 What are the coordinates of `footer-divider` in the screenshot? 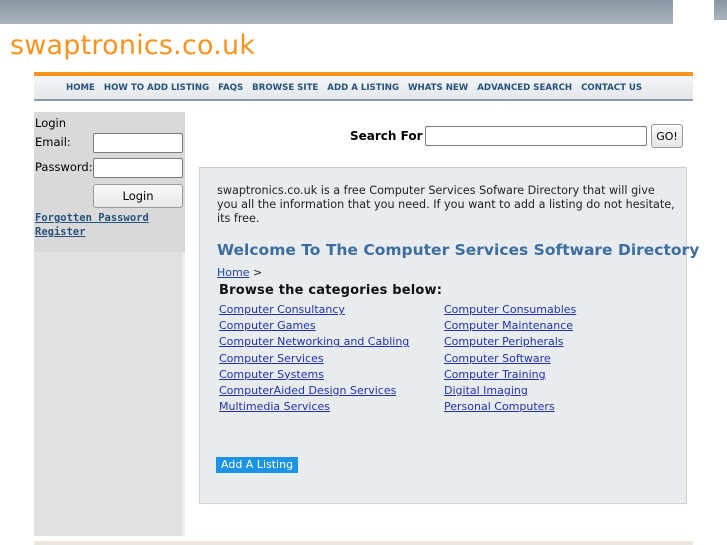 It's located at (363, 543).